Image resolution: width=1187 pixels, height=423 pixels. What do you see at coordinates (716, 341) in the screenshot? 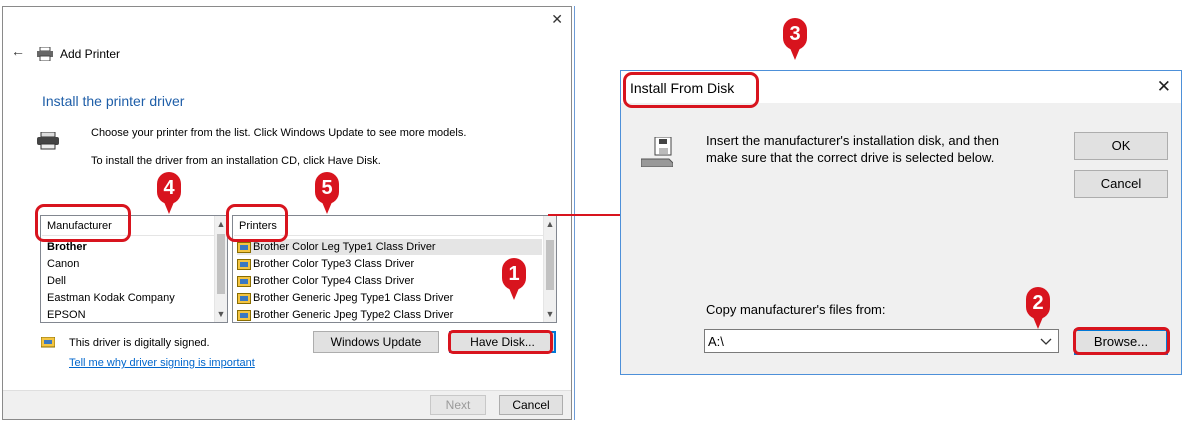
I see `path-value: A:\` at bounding box center [716, 341].